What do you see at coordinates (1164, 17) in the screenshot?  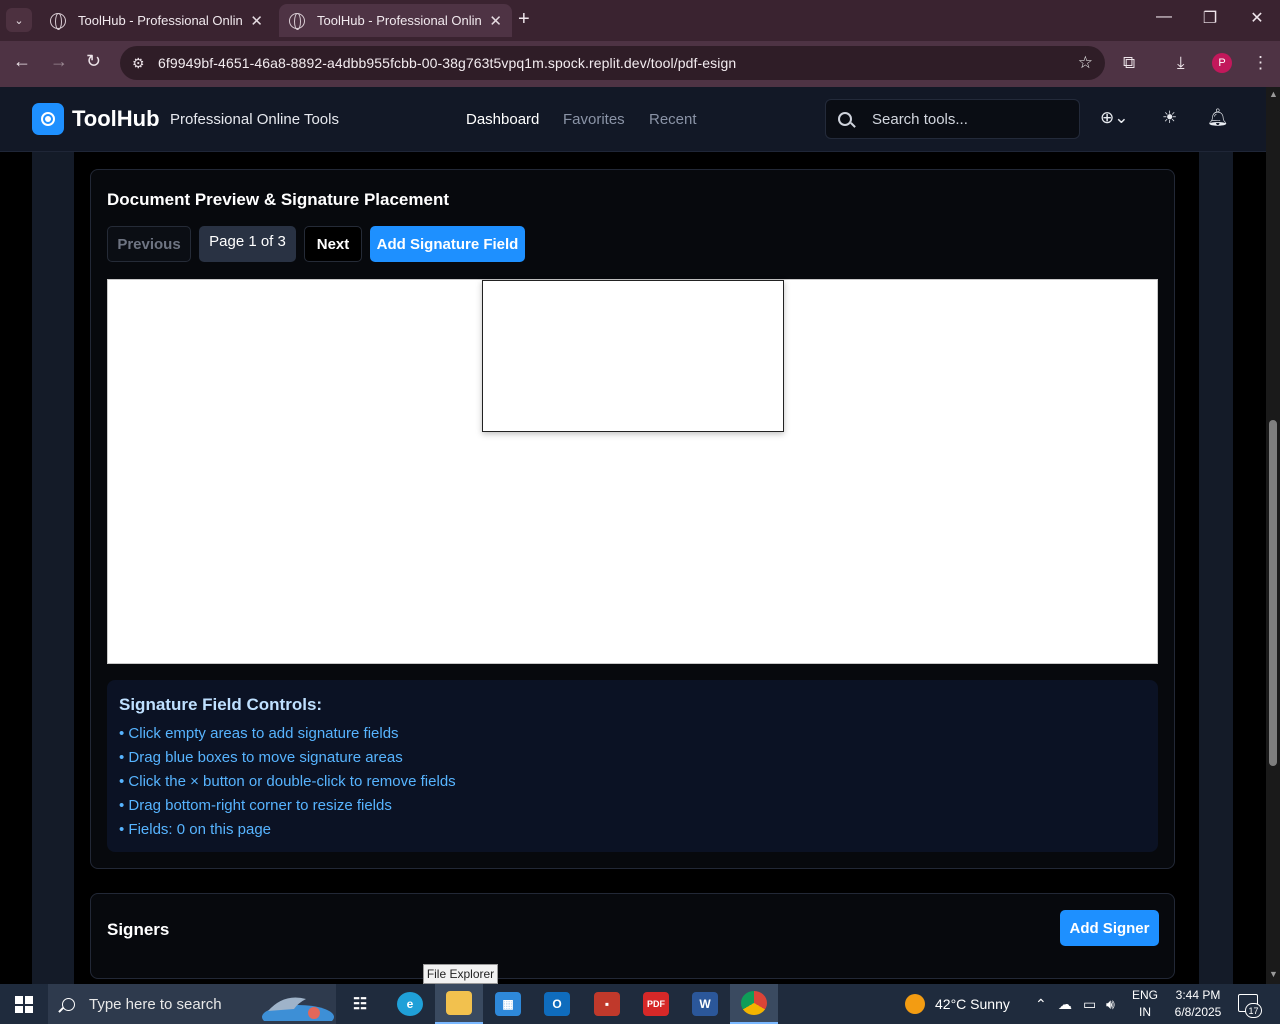 I see `minimize-icon: —` at bounding box center [1164, 17].